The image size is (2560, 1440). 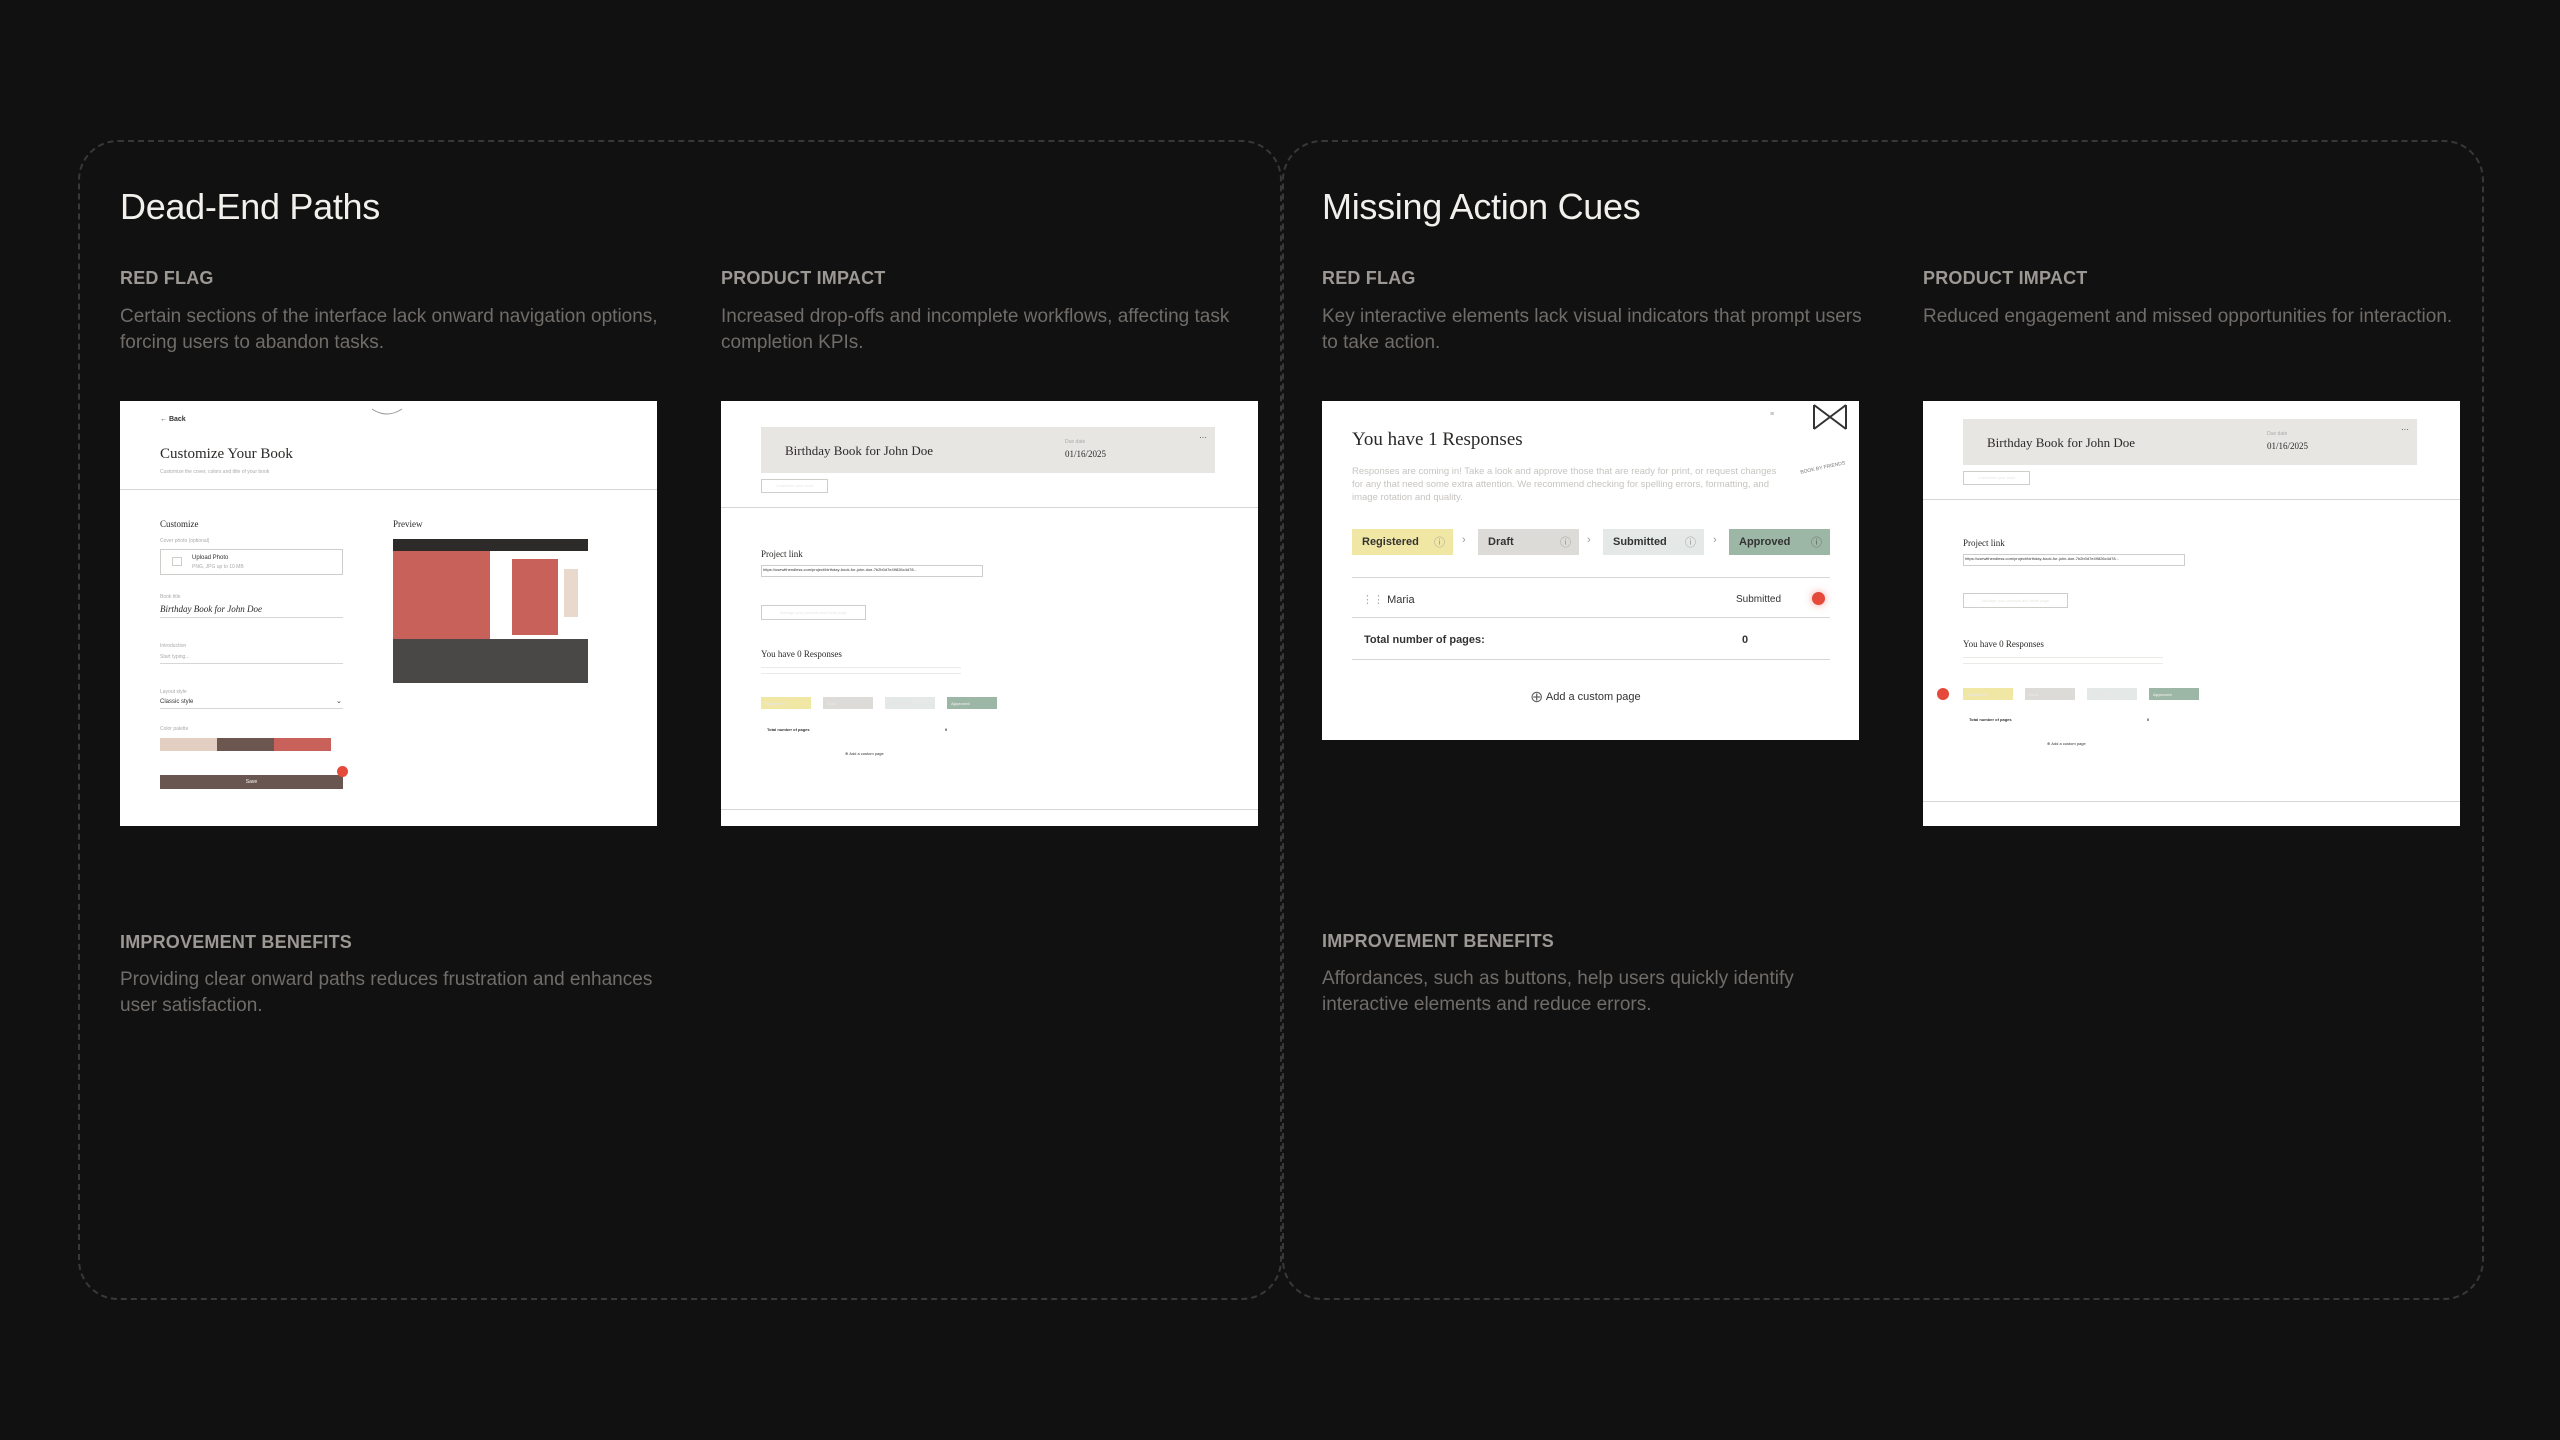 I want to click on style-select: Classic style, so click(x=176, y=702).